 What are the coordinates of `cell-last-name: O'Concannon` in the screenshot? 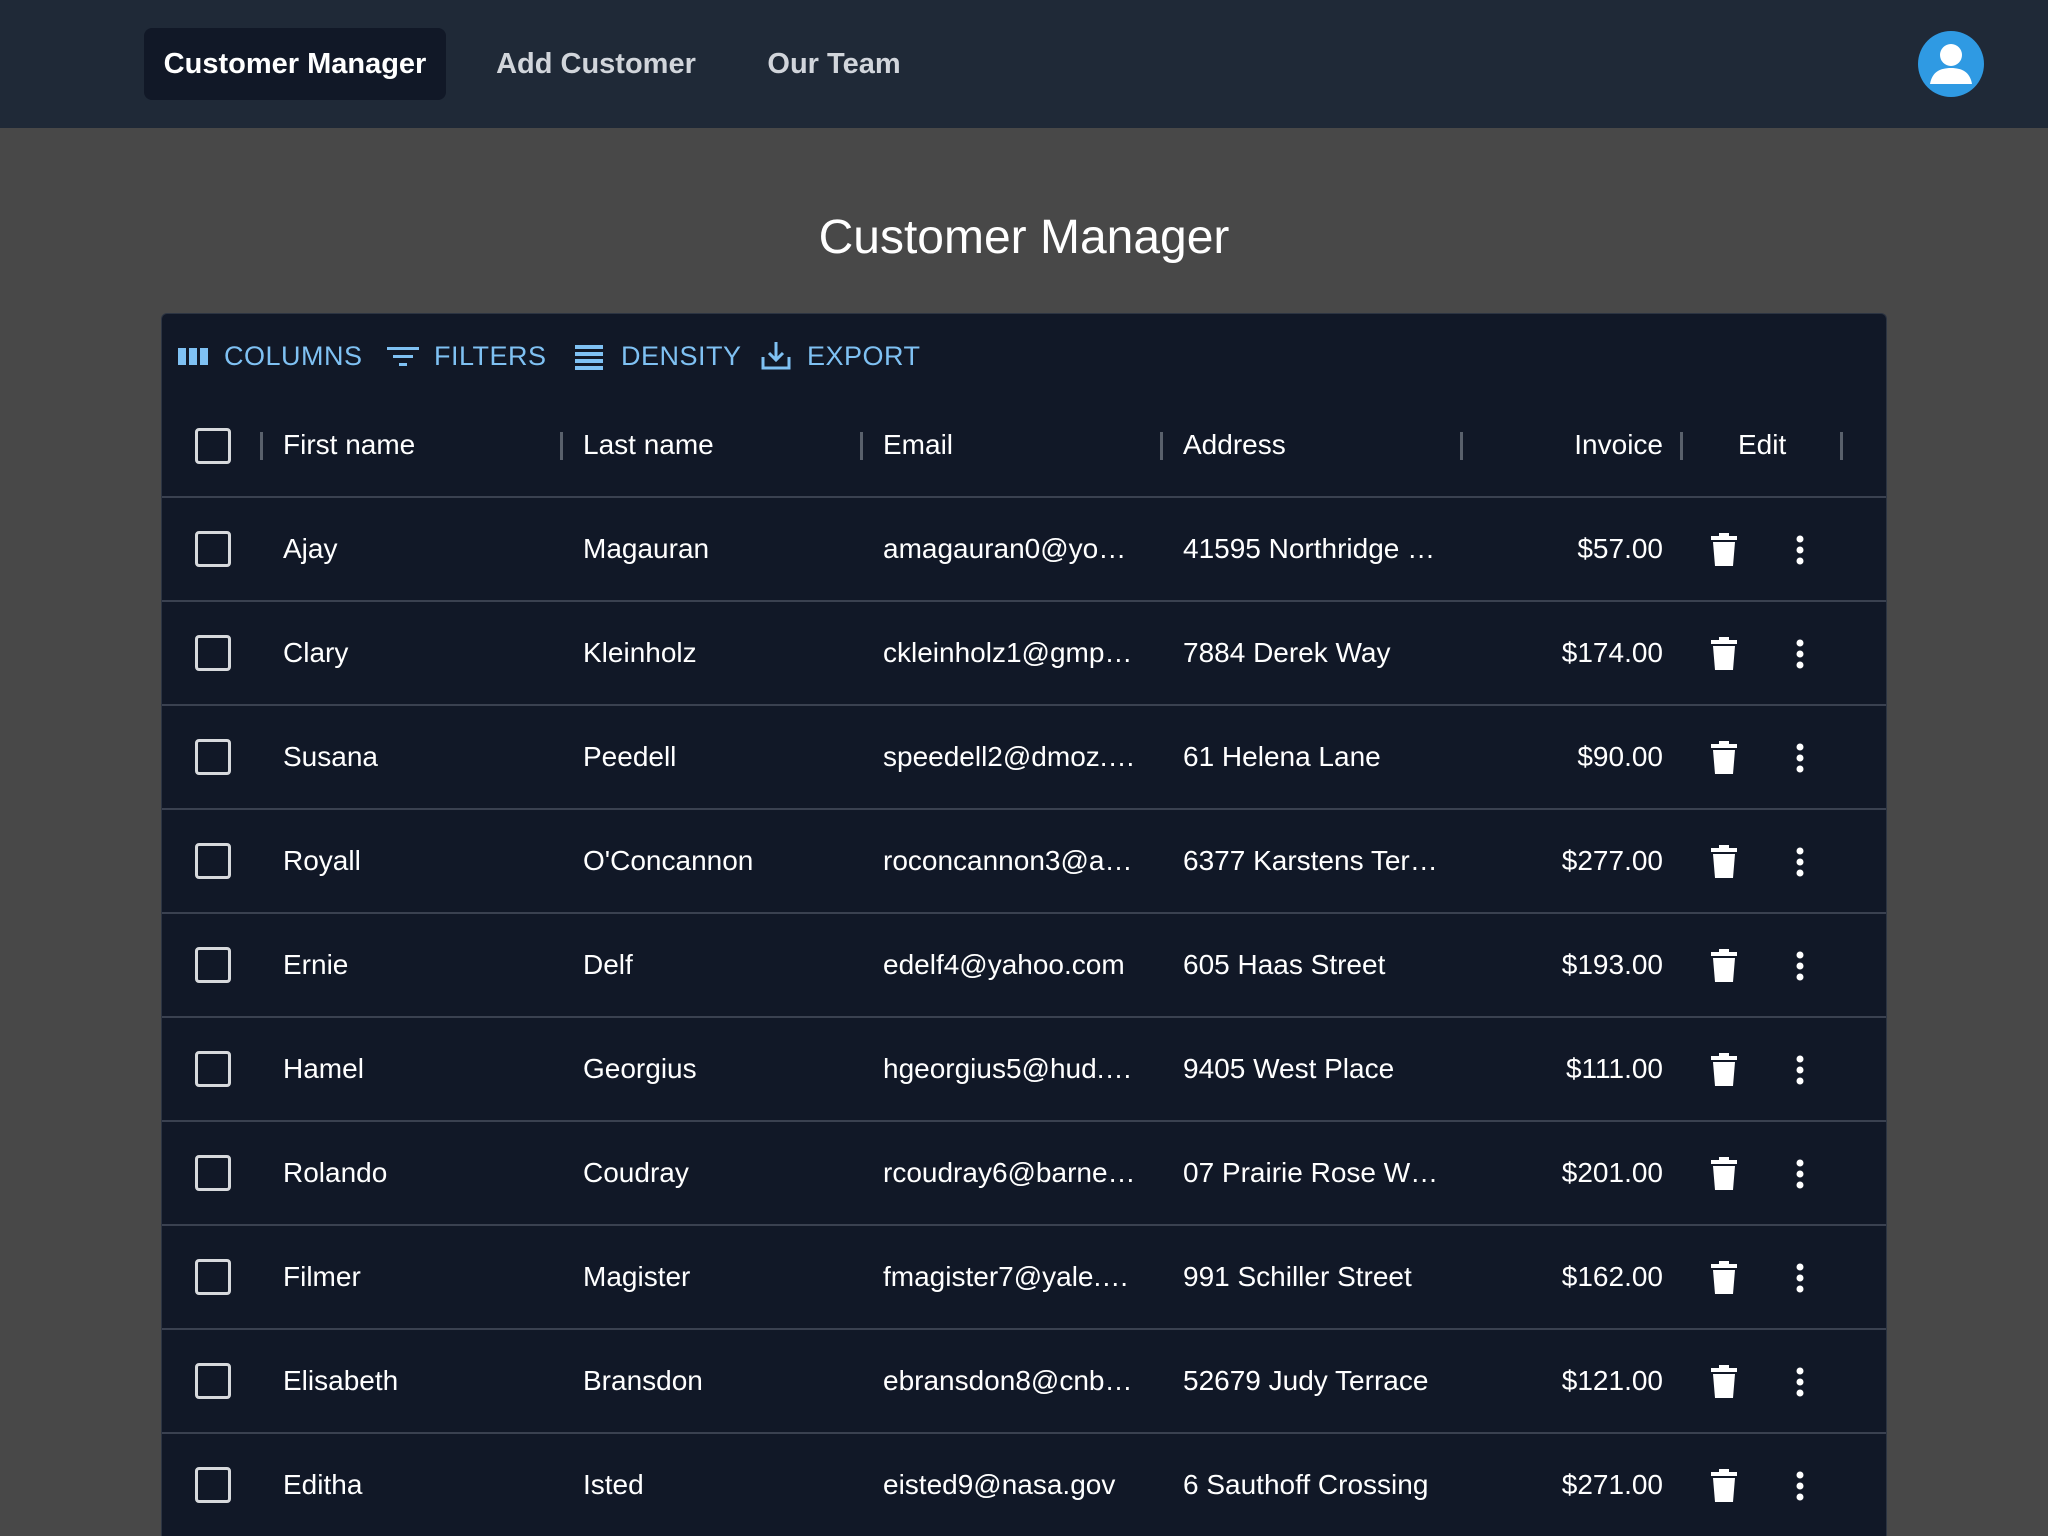 It's located at (668, 860).